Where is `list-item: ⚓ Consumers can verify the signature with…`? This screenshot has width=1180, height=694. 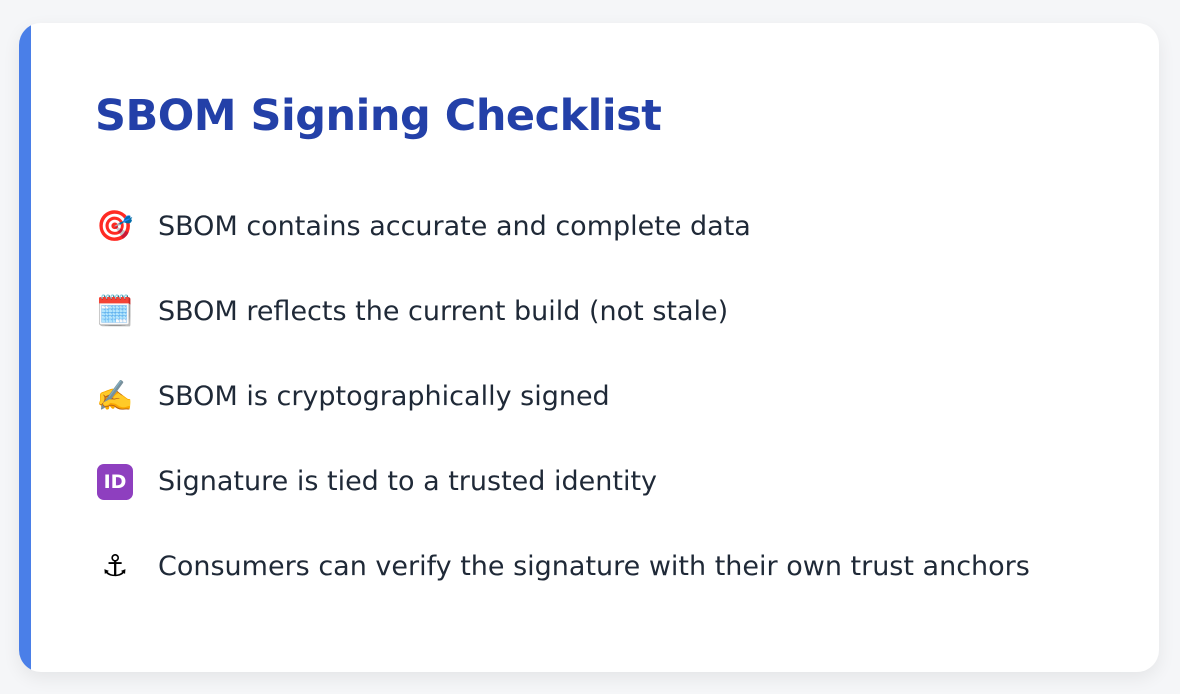 list-item: ⚓ Consumers can verify the signature with… is located at coordinates (562, 566).